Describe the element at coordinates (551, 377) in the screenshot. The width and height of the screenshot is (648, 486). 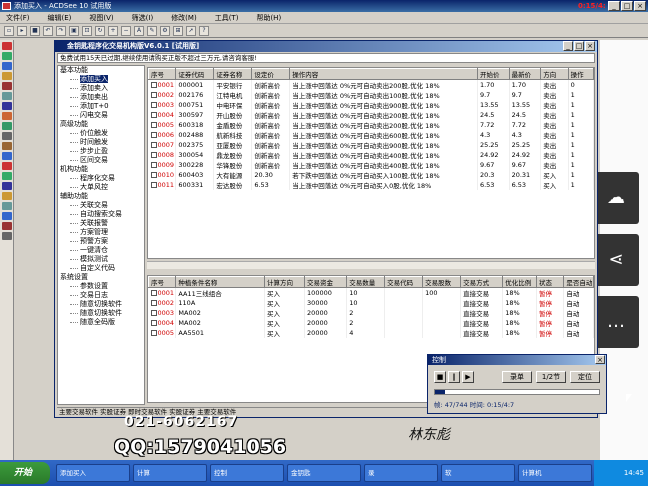
I see `chapter-button: 1/2节` at that location.